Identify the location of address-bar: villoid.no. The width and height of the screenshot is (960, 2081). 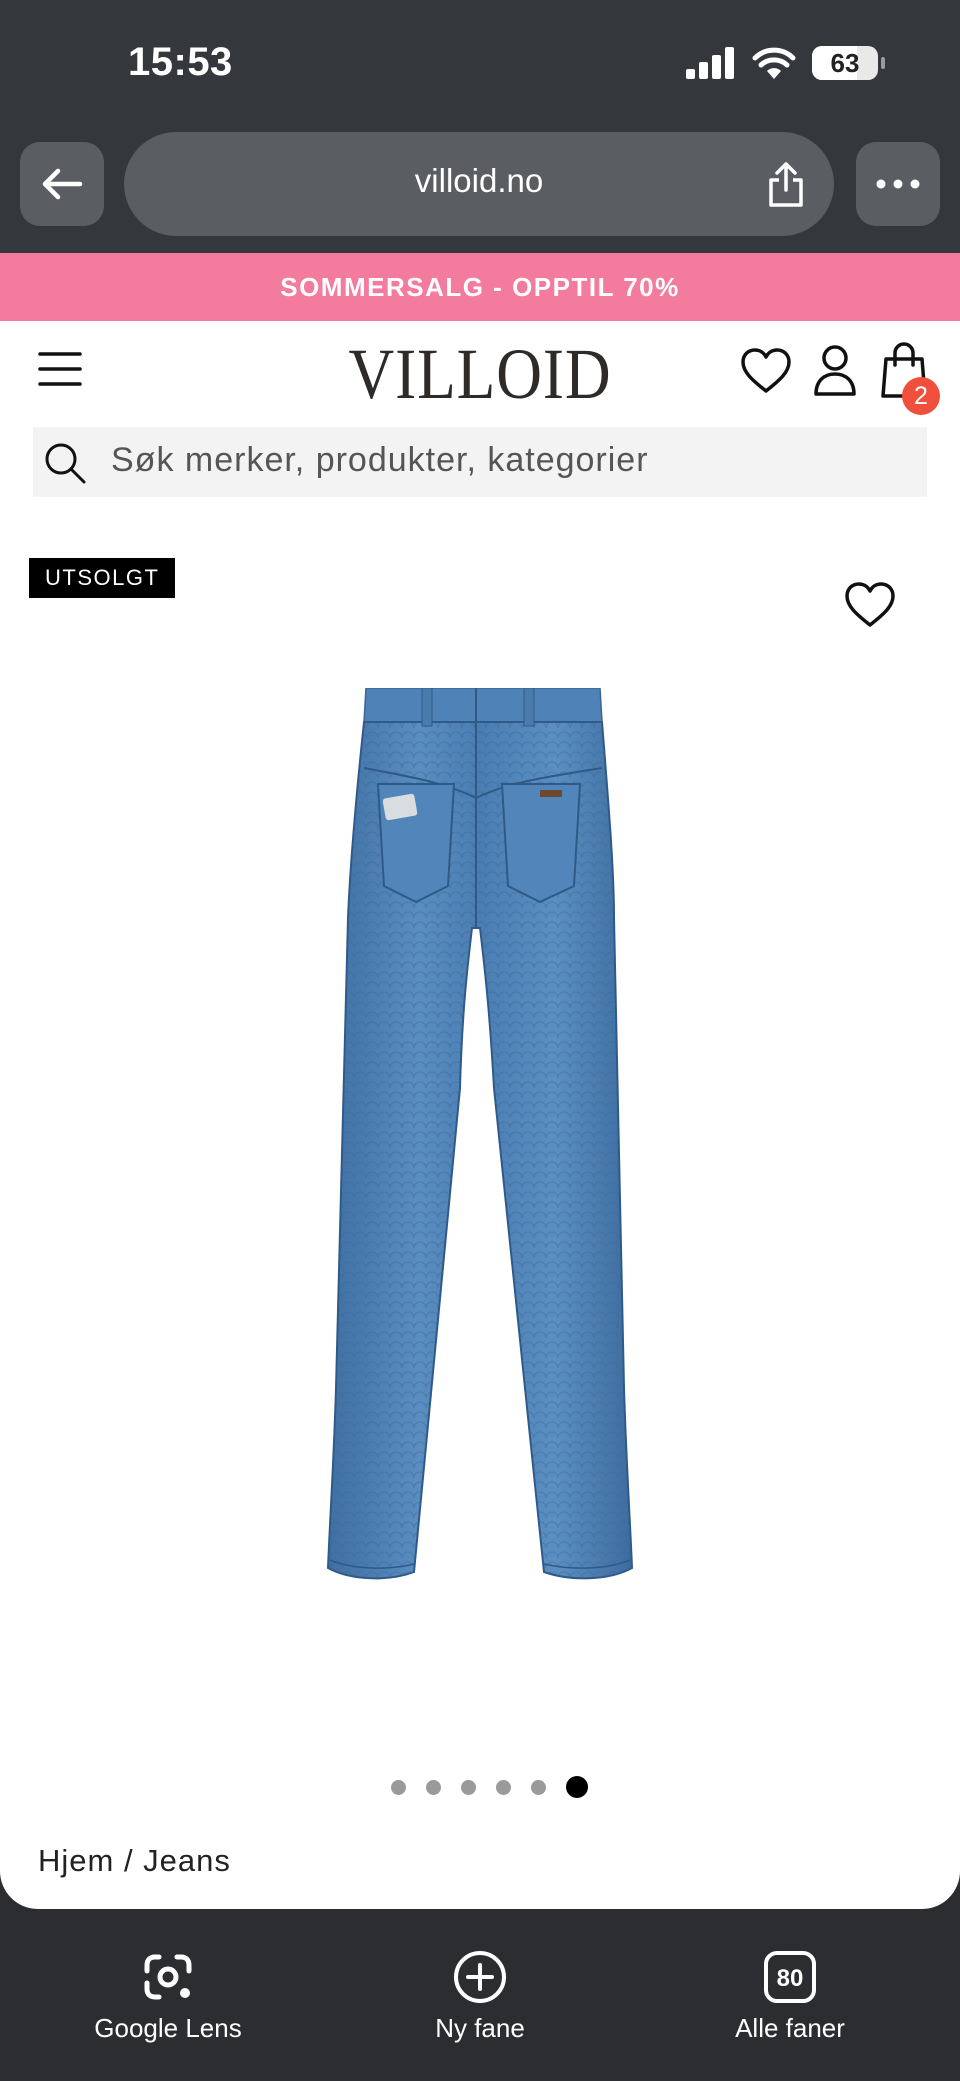
(479, 184).